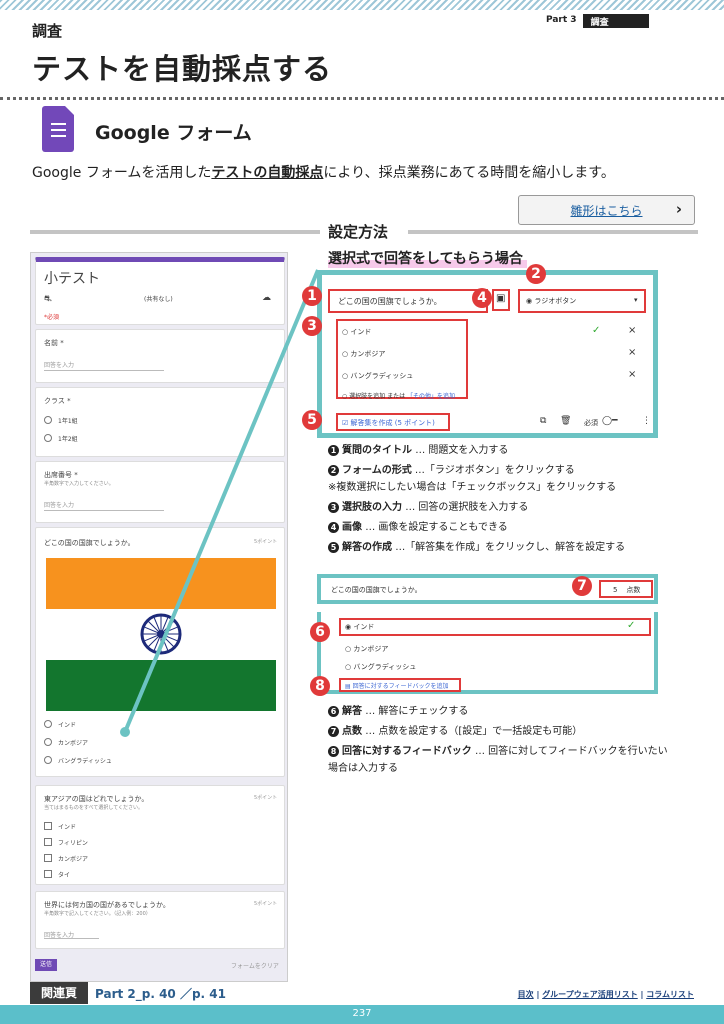 This screenshot has height=1024, width=724. What do you see at coordinates (518, 471) in the screenshot?
I see `step-2: 2 フォームの形式 …「ラジオボタン」をクリックする` at bounding box center [518, 471].